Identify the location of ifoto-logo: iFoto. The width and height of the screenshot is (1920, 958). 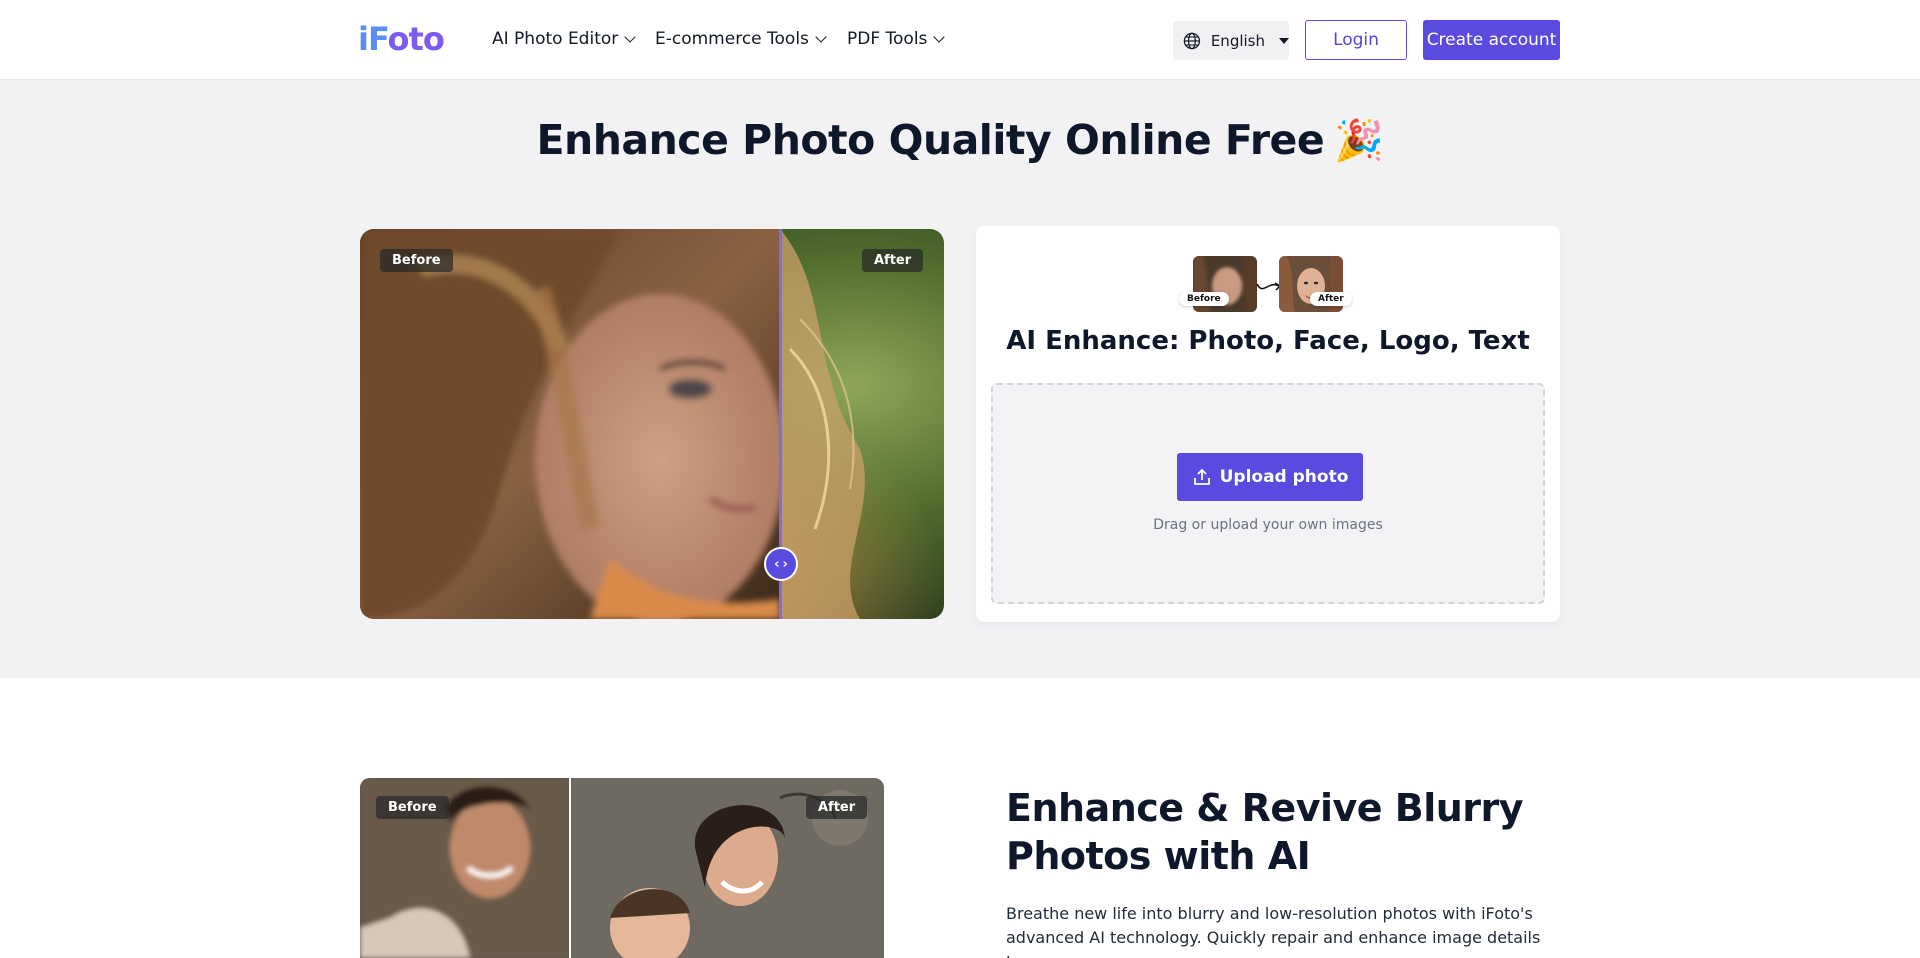
(401, 39).